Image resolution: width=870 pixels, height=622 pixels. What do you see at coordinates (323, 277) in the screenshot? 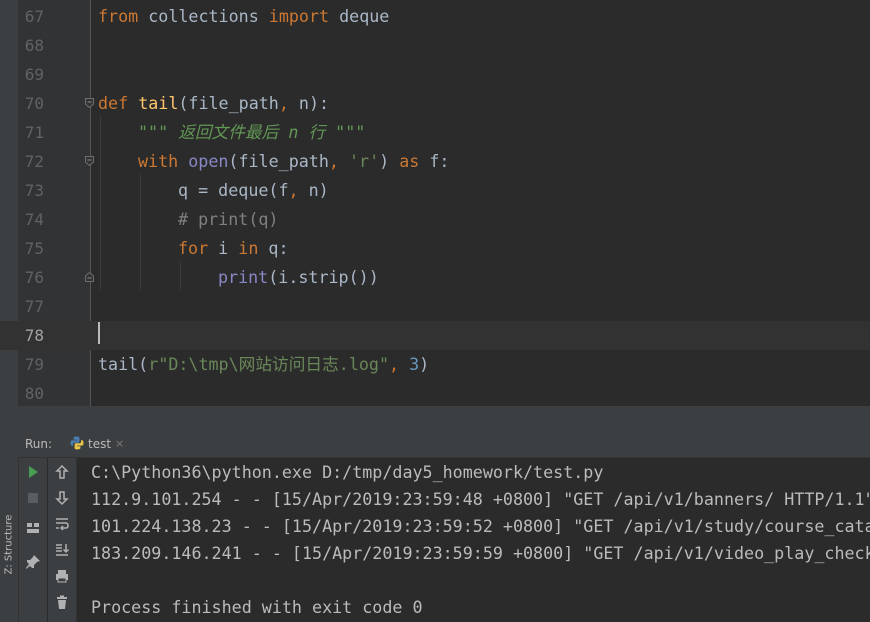
I see `code-token: (i.strip())` at bounding box center [323, 277].